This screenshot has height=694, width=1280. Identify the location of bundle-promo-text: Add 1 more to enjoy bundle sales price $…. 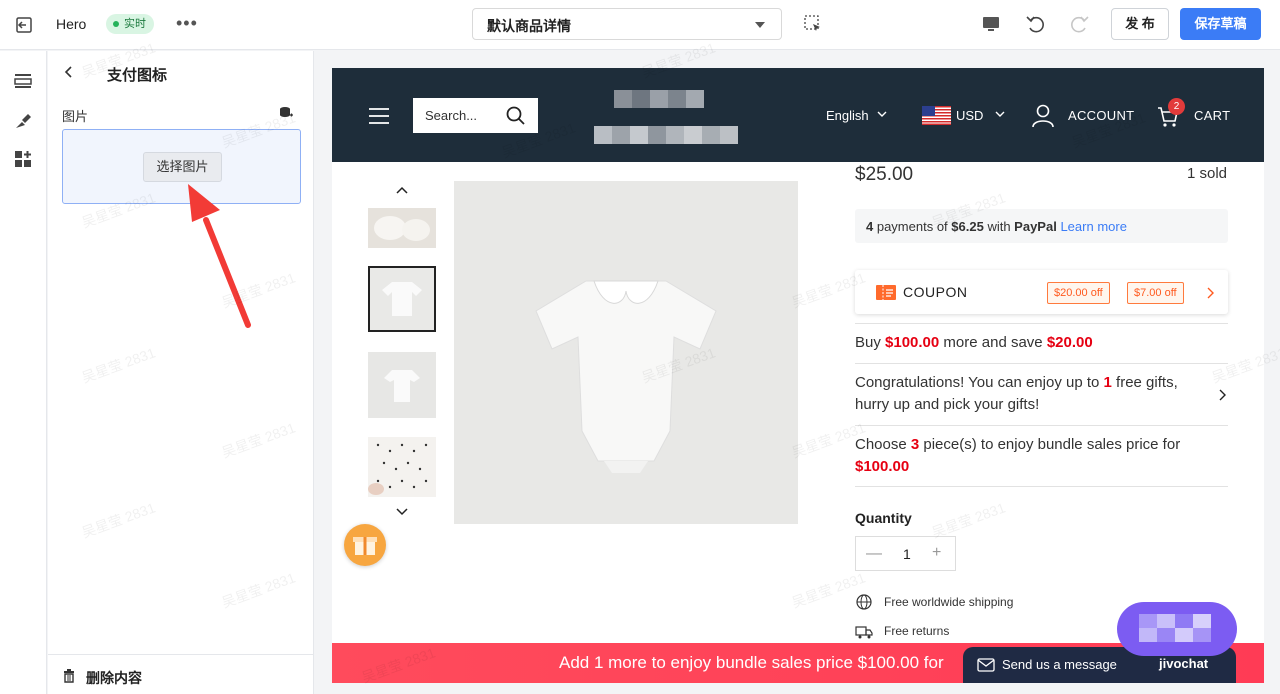
(751, 662).